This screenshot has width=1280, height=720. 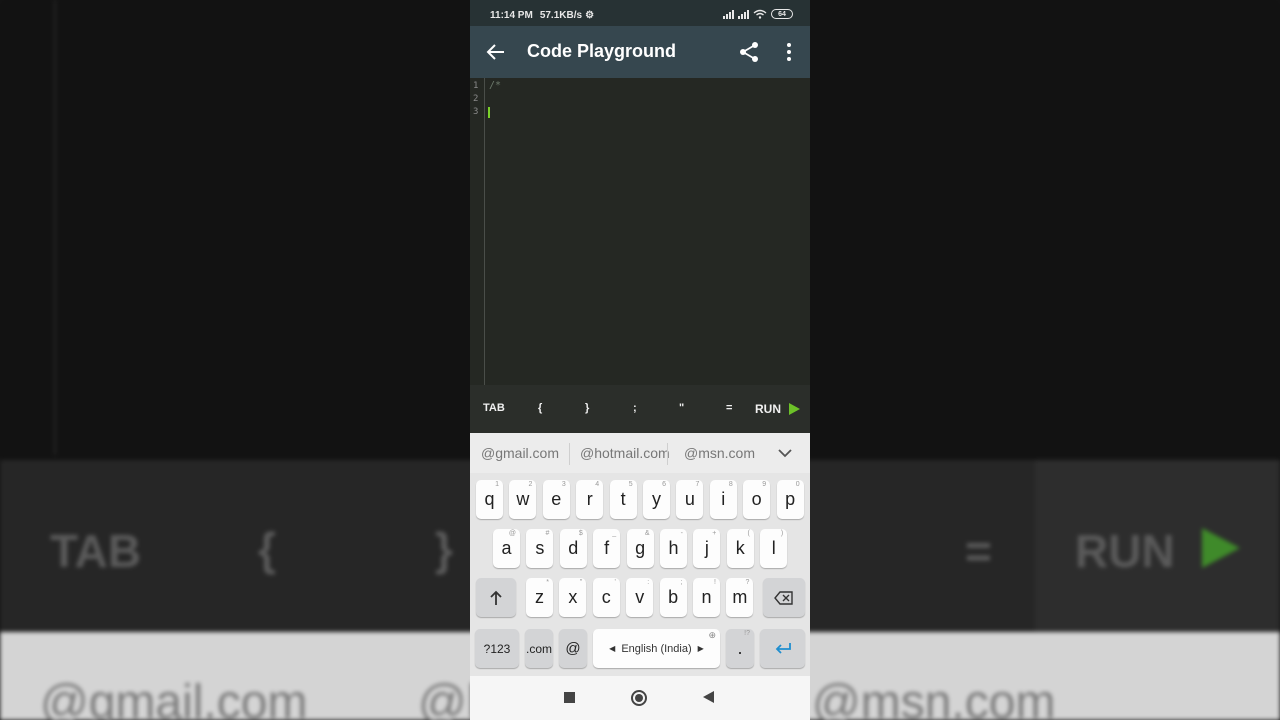 I want to click on key-o: o9, so click(x=757, y=499).